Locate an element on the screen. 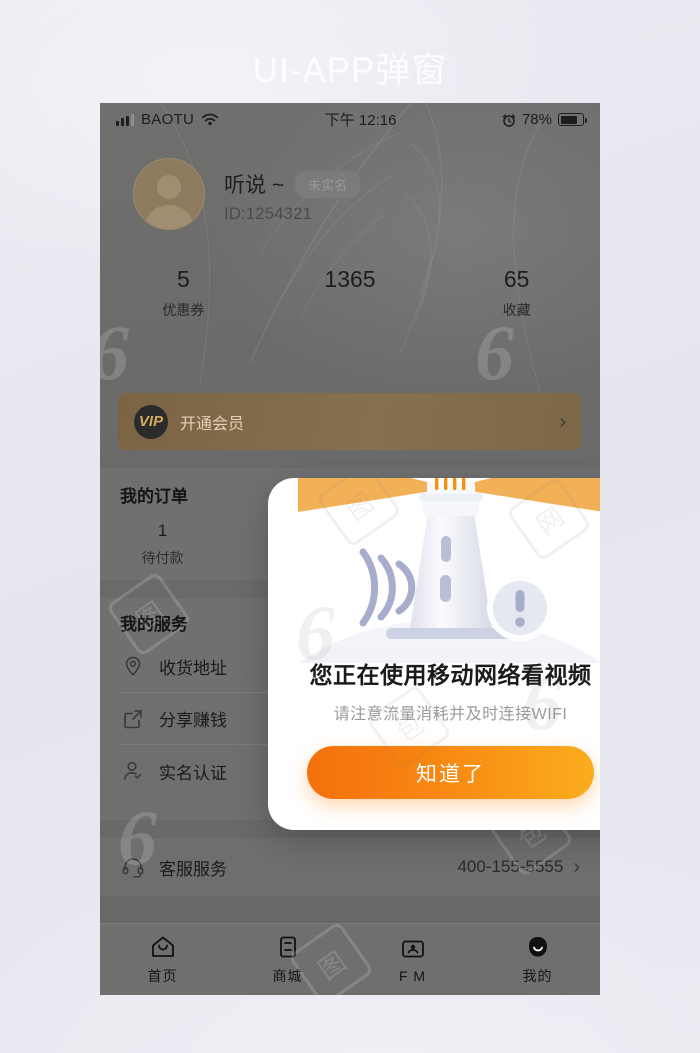  dialog-confirm-button: 知道了 is located at coordinates (450, 772).